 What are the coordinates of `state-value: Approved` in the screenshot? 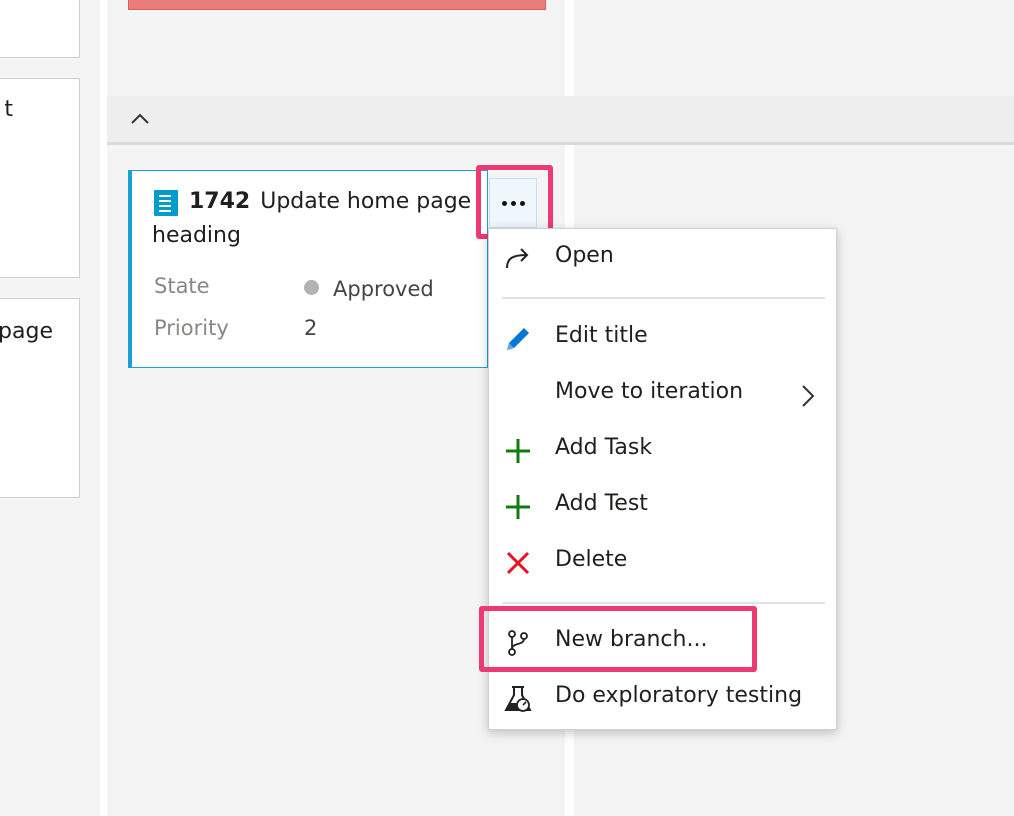 It's located at (369, 289).